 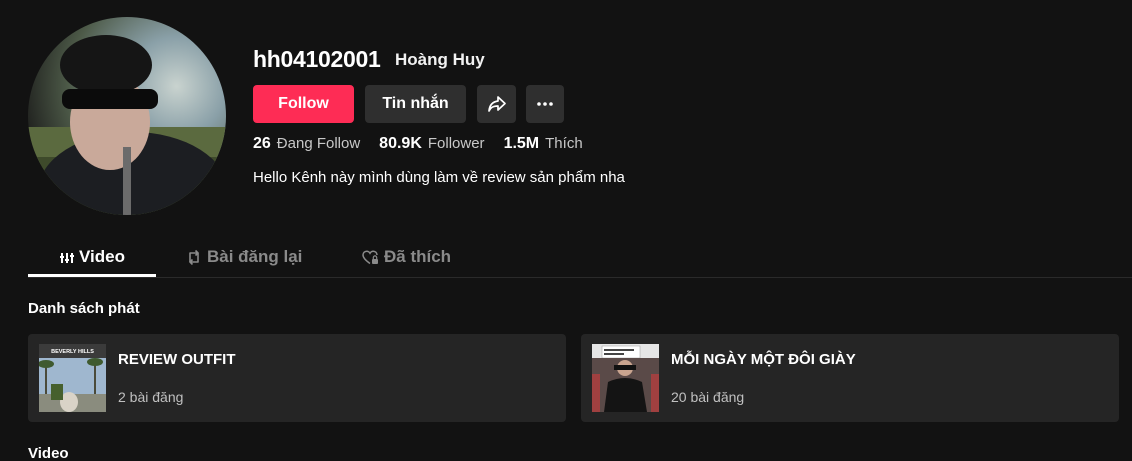 What do you see at coordinates (625, 378) in the screenshot?
I see `playlist-thumbnail` at bounding box center [625, 378].